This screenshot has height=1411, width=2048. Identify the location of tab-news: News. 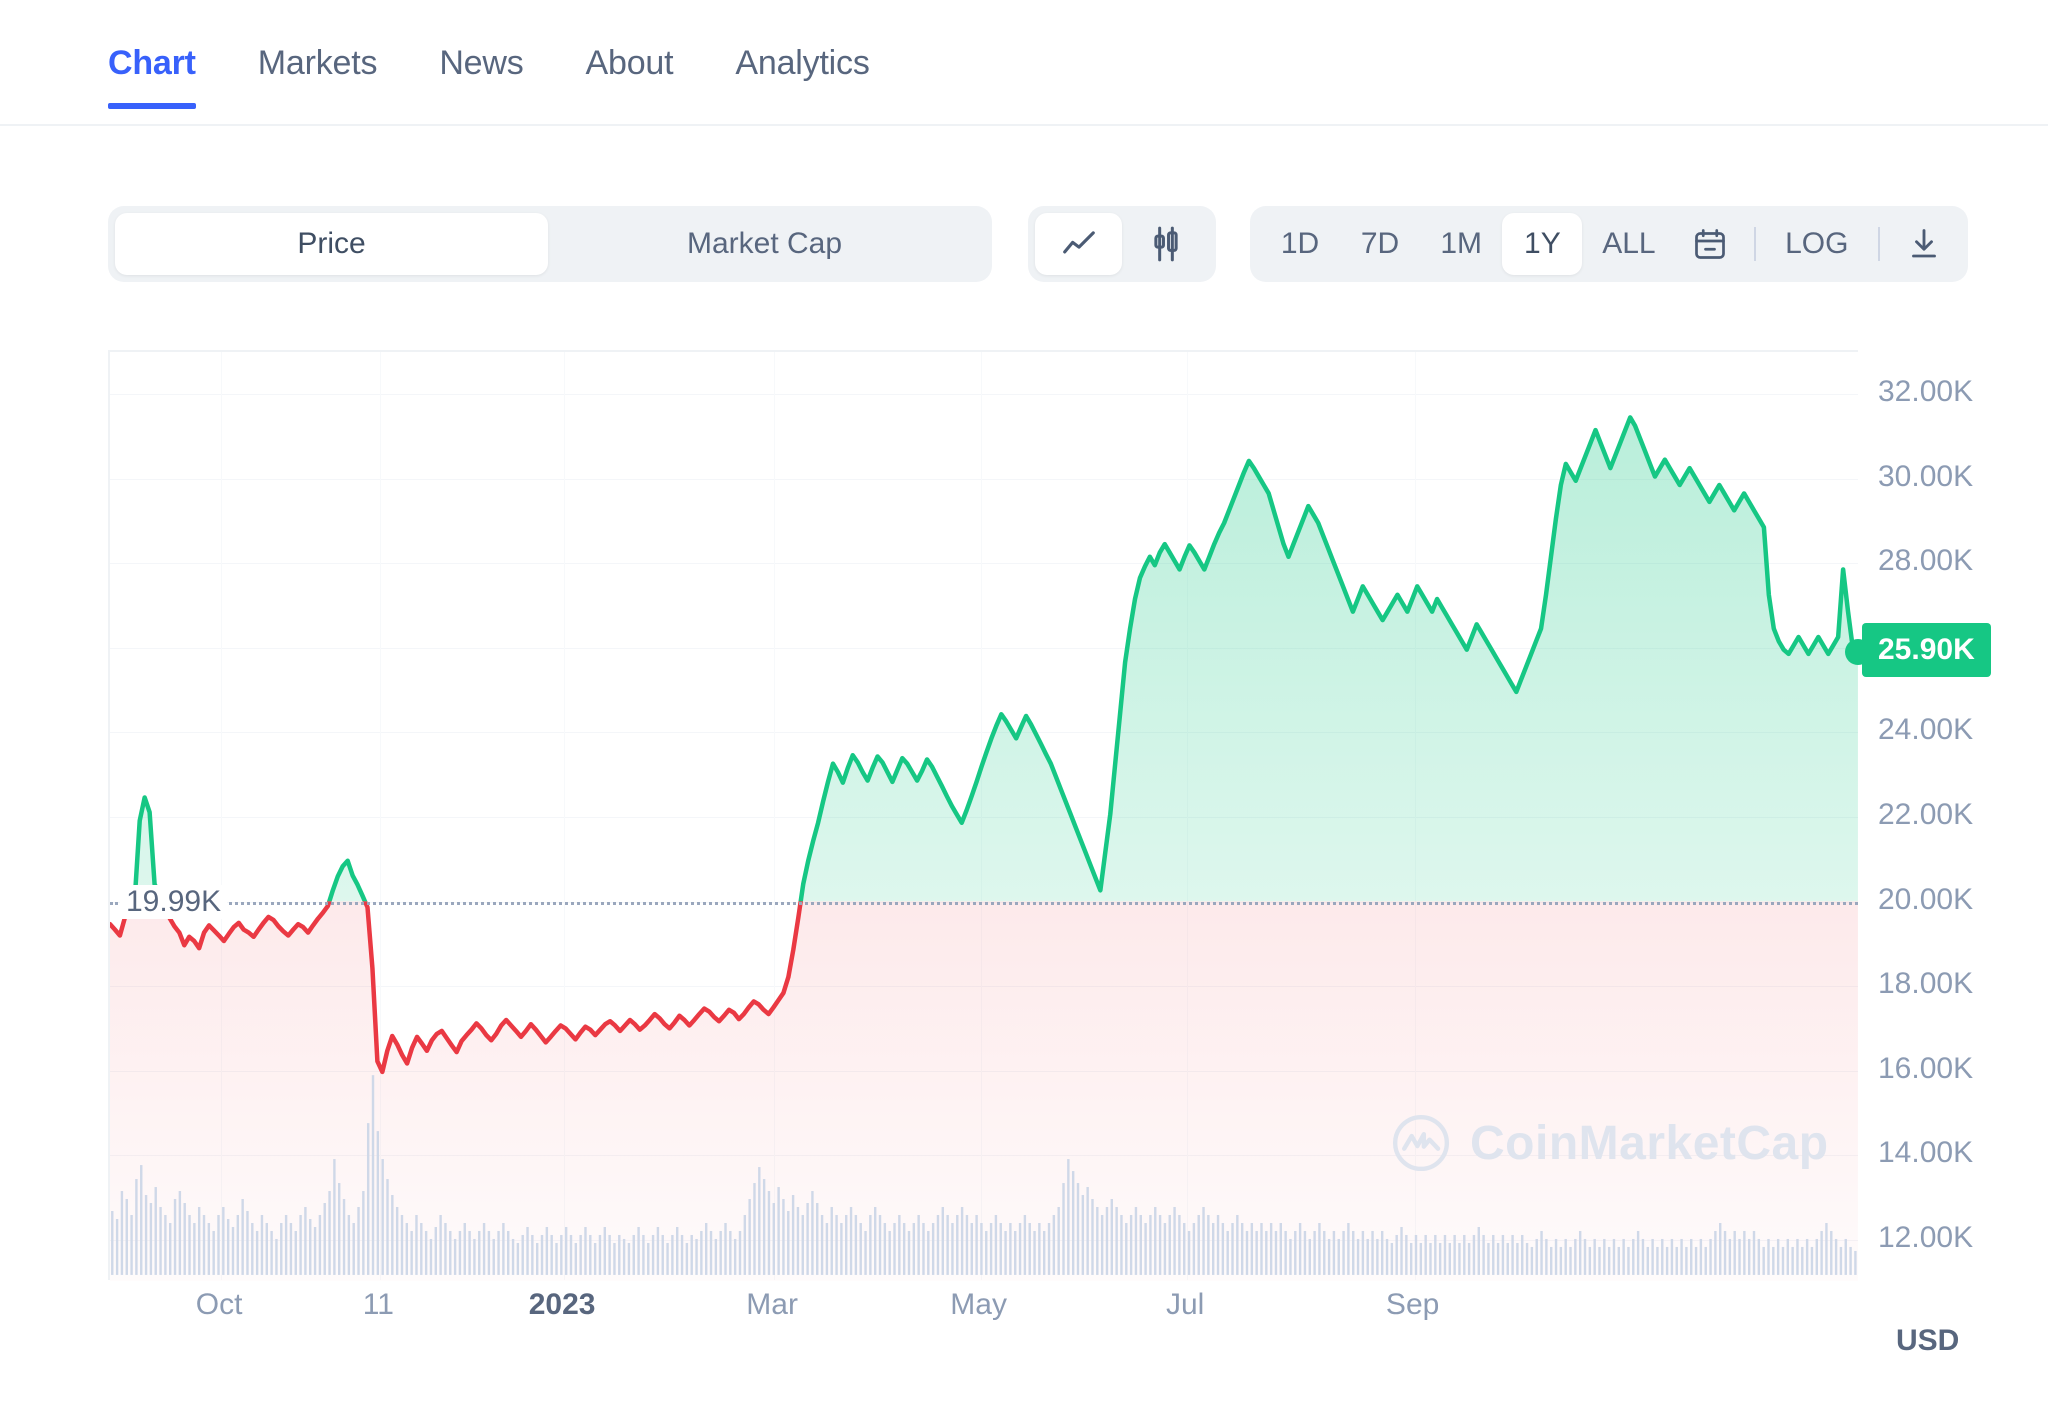
(481, 76).